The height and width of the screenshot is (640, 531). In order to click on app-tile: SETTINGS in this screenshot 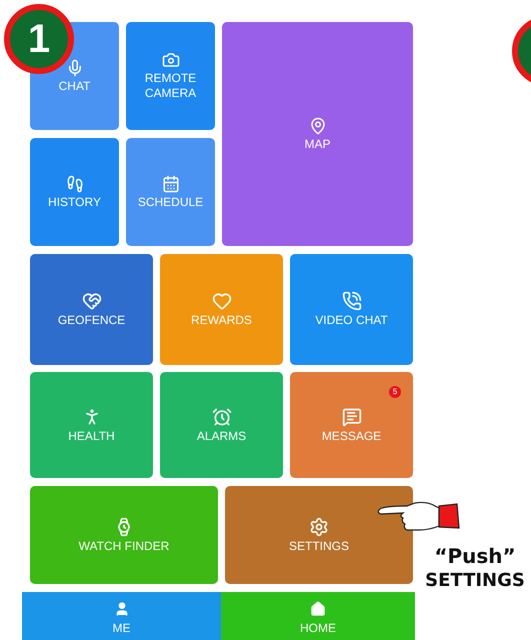, I will do `click(319, 535)`.